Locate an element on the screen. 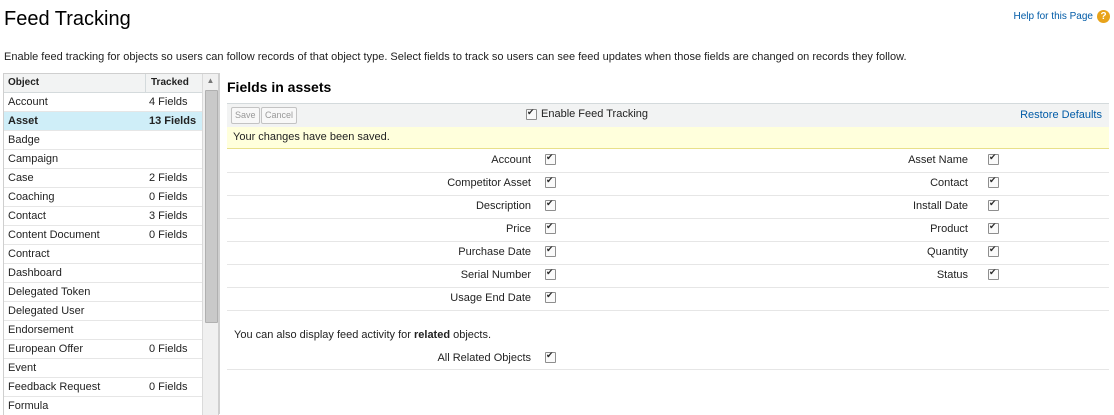 Image resolution: width=1114 pixels, height=415 pixels. object-list-row: Endorsement is located at coordinates (111, 330).